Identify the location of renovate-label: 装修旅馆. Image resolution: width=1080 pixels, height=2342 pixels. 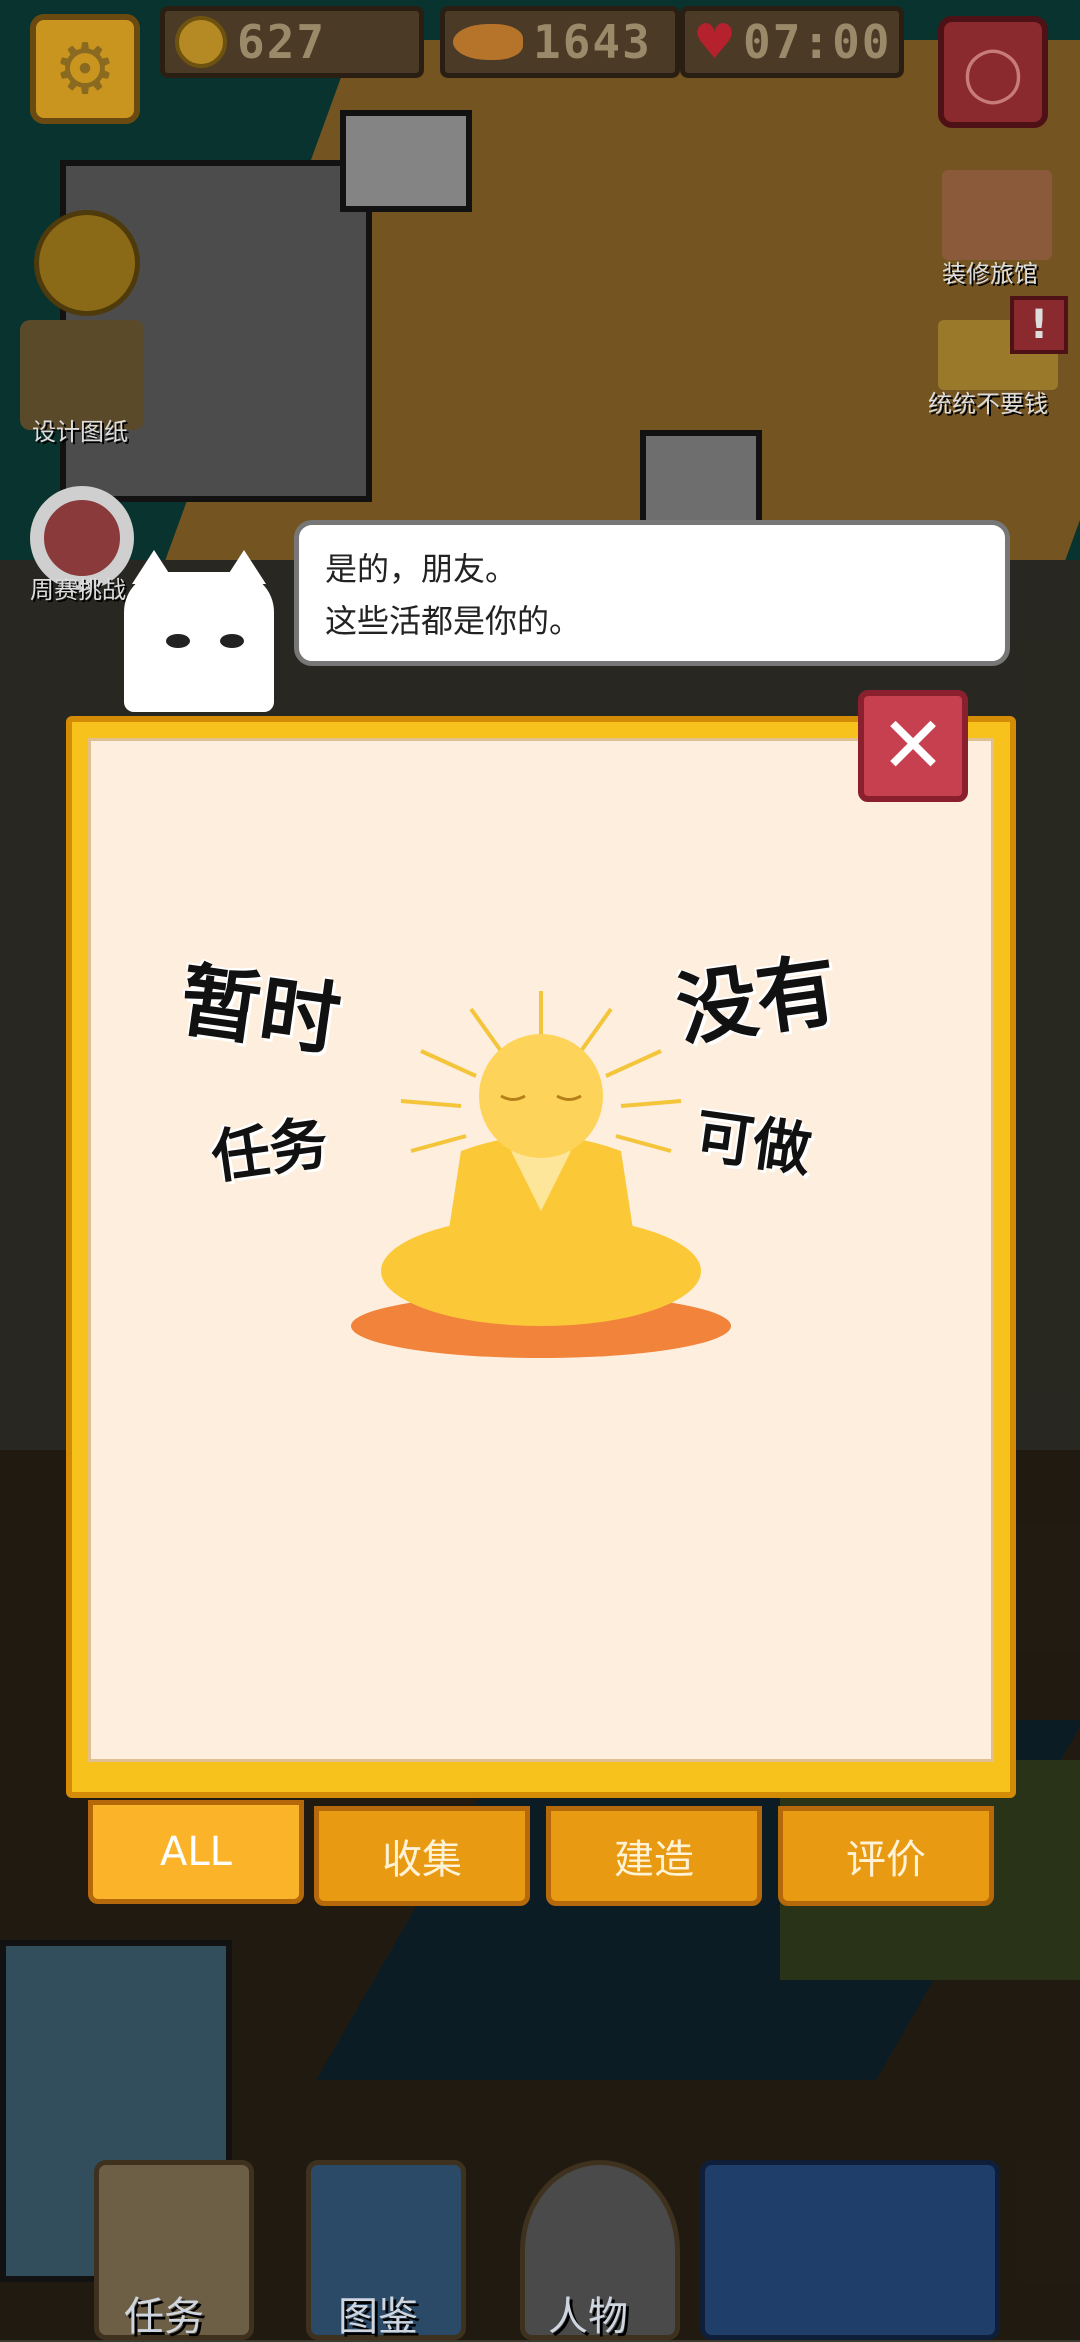
(990, 271).